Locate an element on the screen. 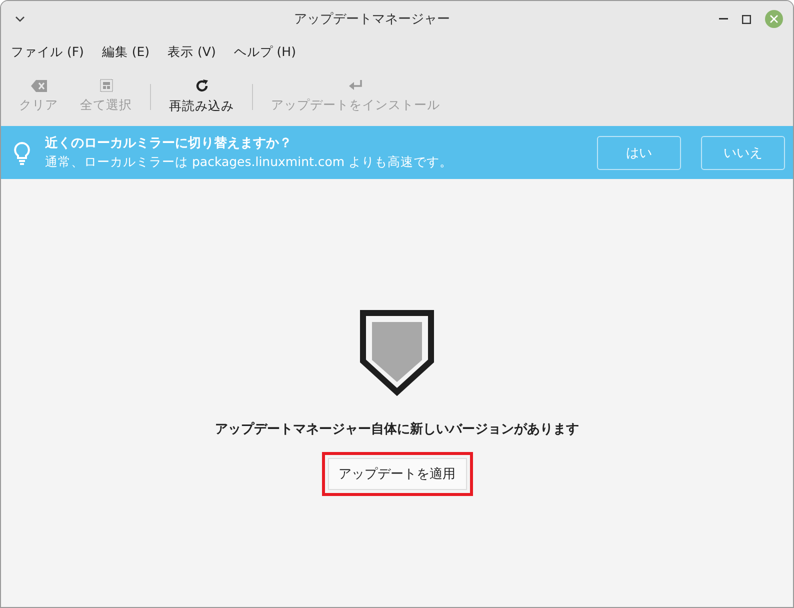  toolbar-button: 再読み込み is located at coordinates (201, 96).